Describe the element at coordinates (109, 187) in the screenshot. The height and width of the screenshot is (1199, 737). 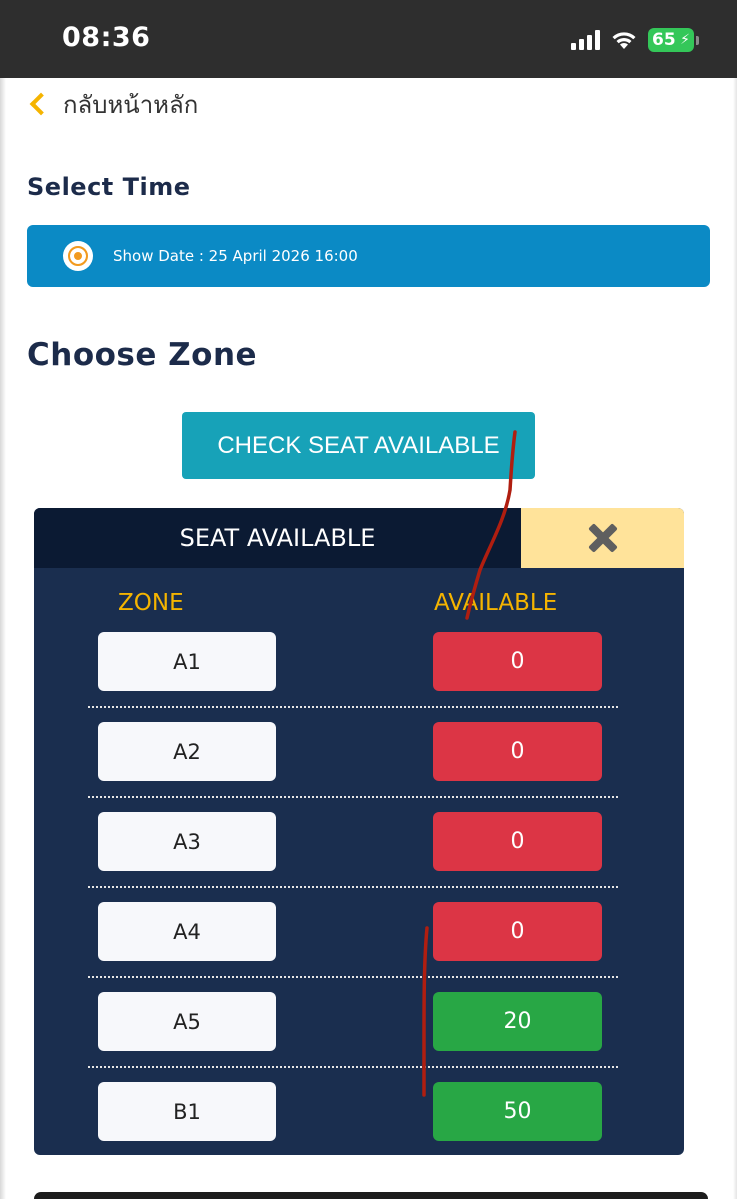
I see `select-time-heading: Select Time` at that location.